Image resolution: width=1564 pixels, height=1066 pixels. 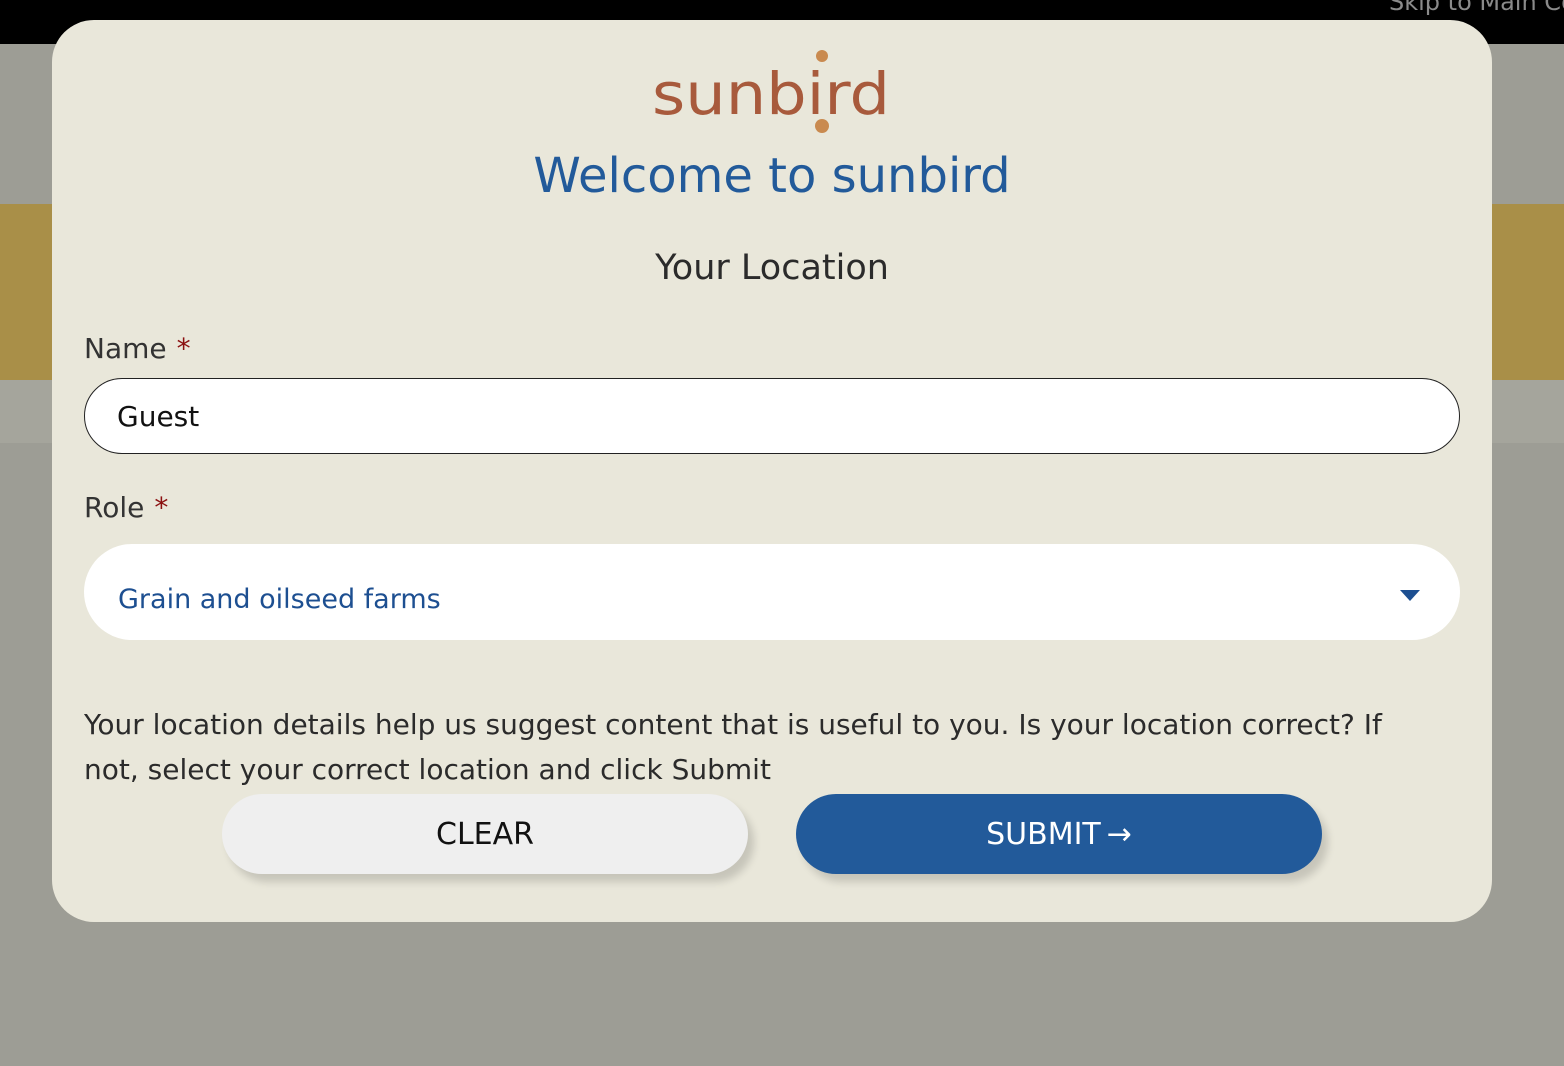 What do you see at coordinates (1119, 834) in the screenshot?
I see `arrow-right-icon: →` at bounding box center [1119, 834].